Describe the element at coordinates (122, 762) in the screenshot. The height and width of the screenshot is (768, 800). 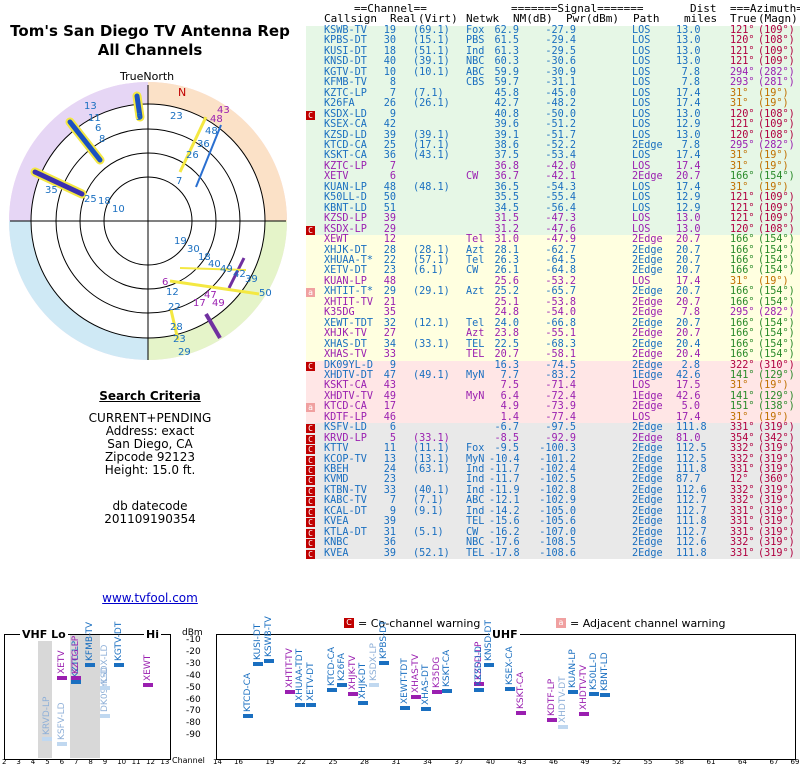
I see `channel-tick: 10` at that location.